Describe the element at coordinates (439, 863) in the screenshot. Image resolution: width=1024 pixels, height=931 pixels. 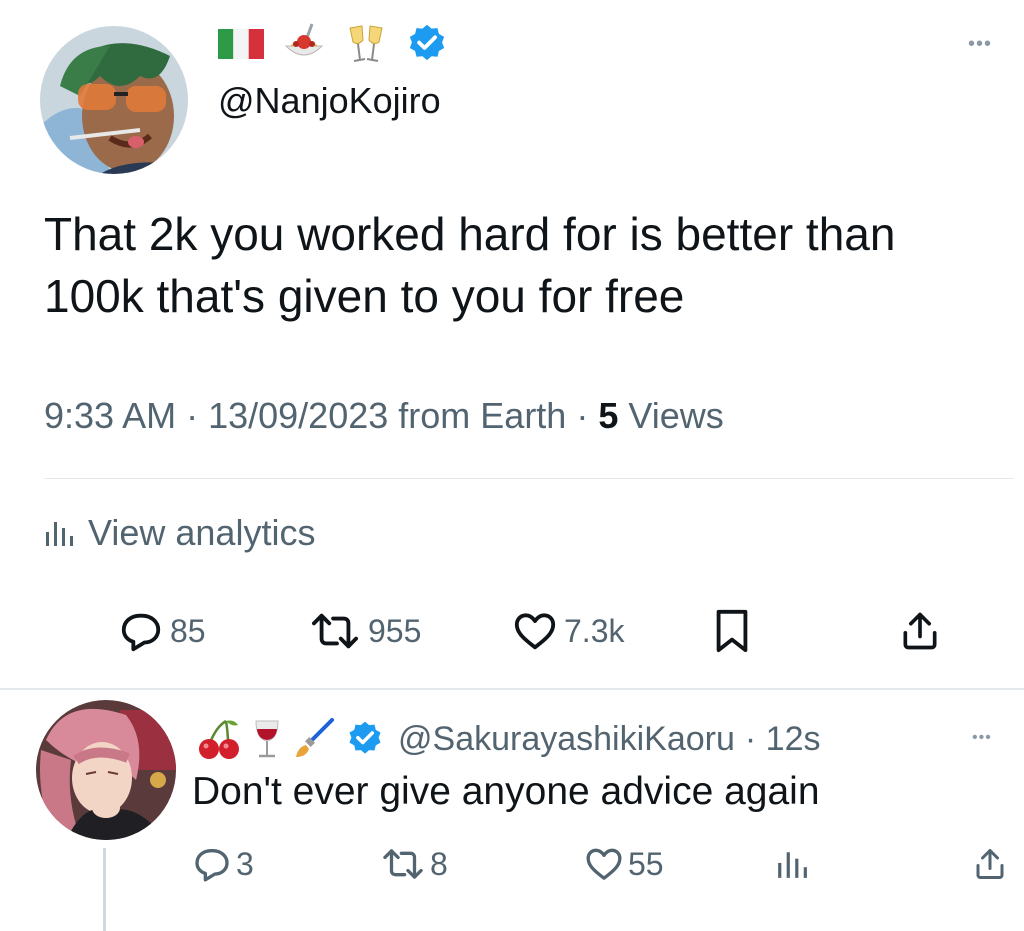
I see `retweet-count: 8` at that location.